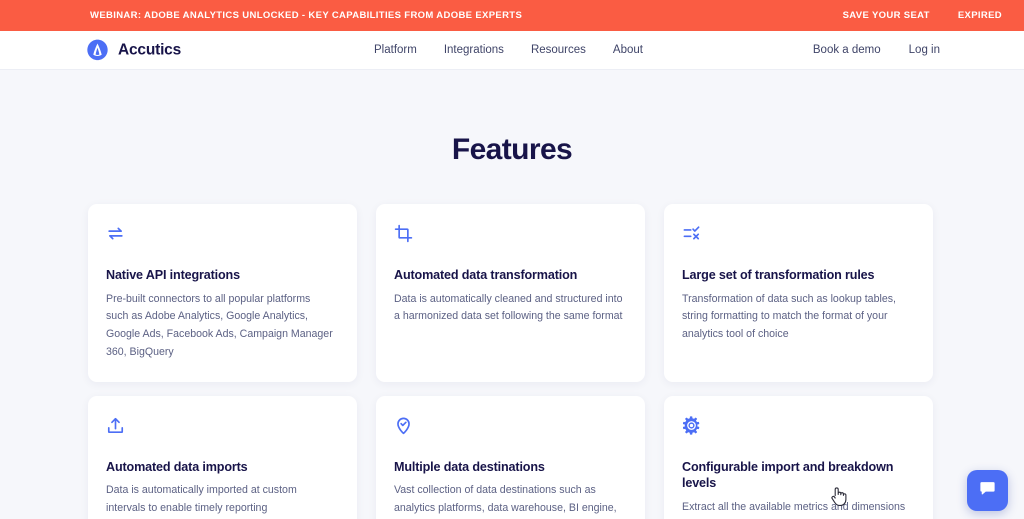  I want to click on nav-item-platform: Platform, so click(395, 50).